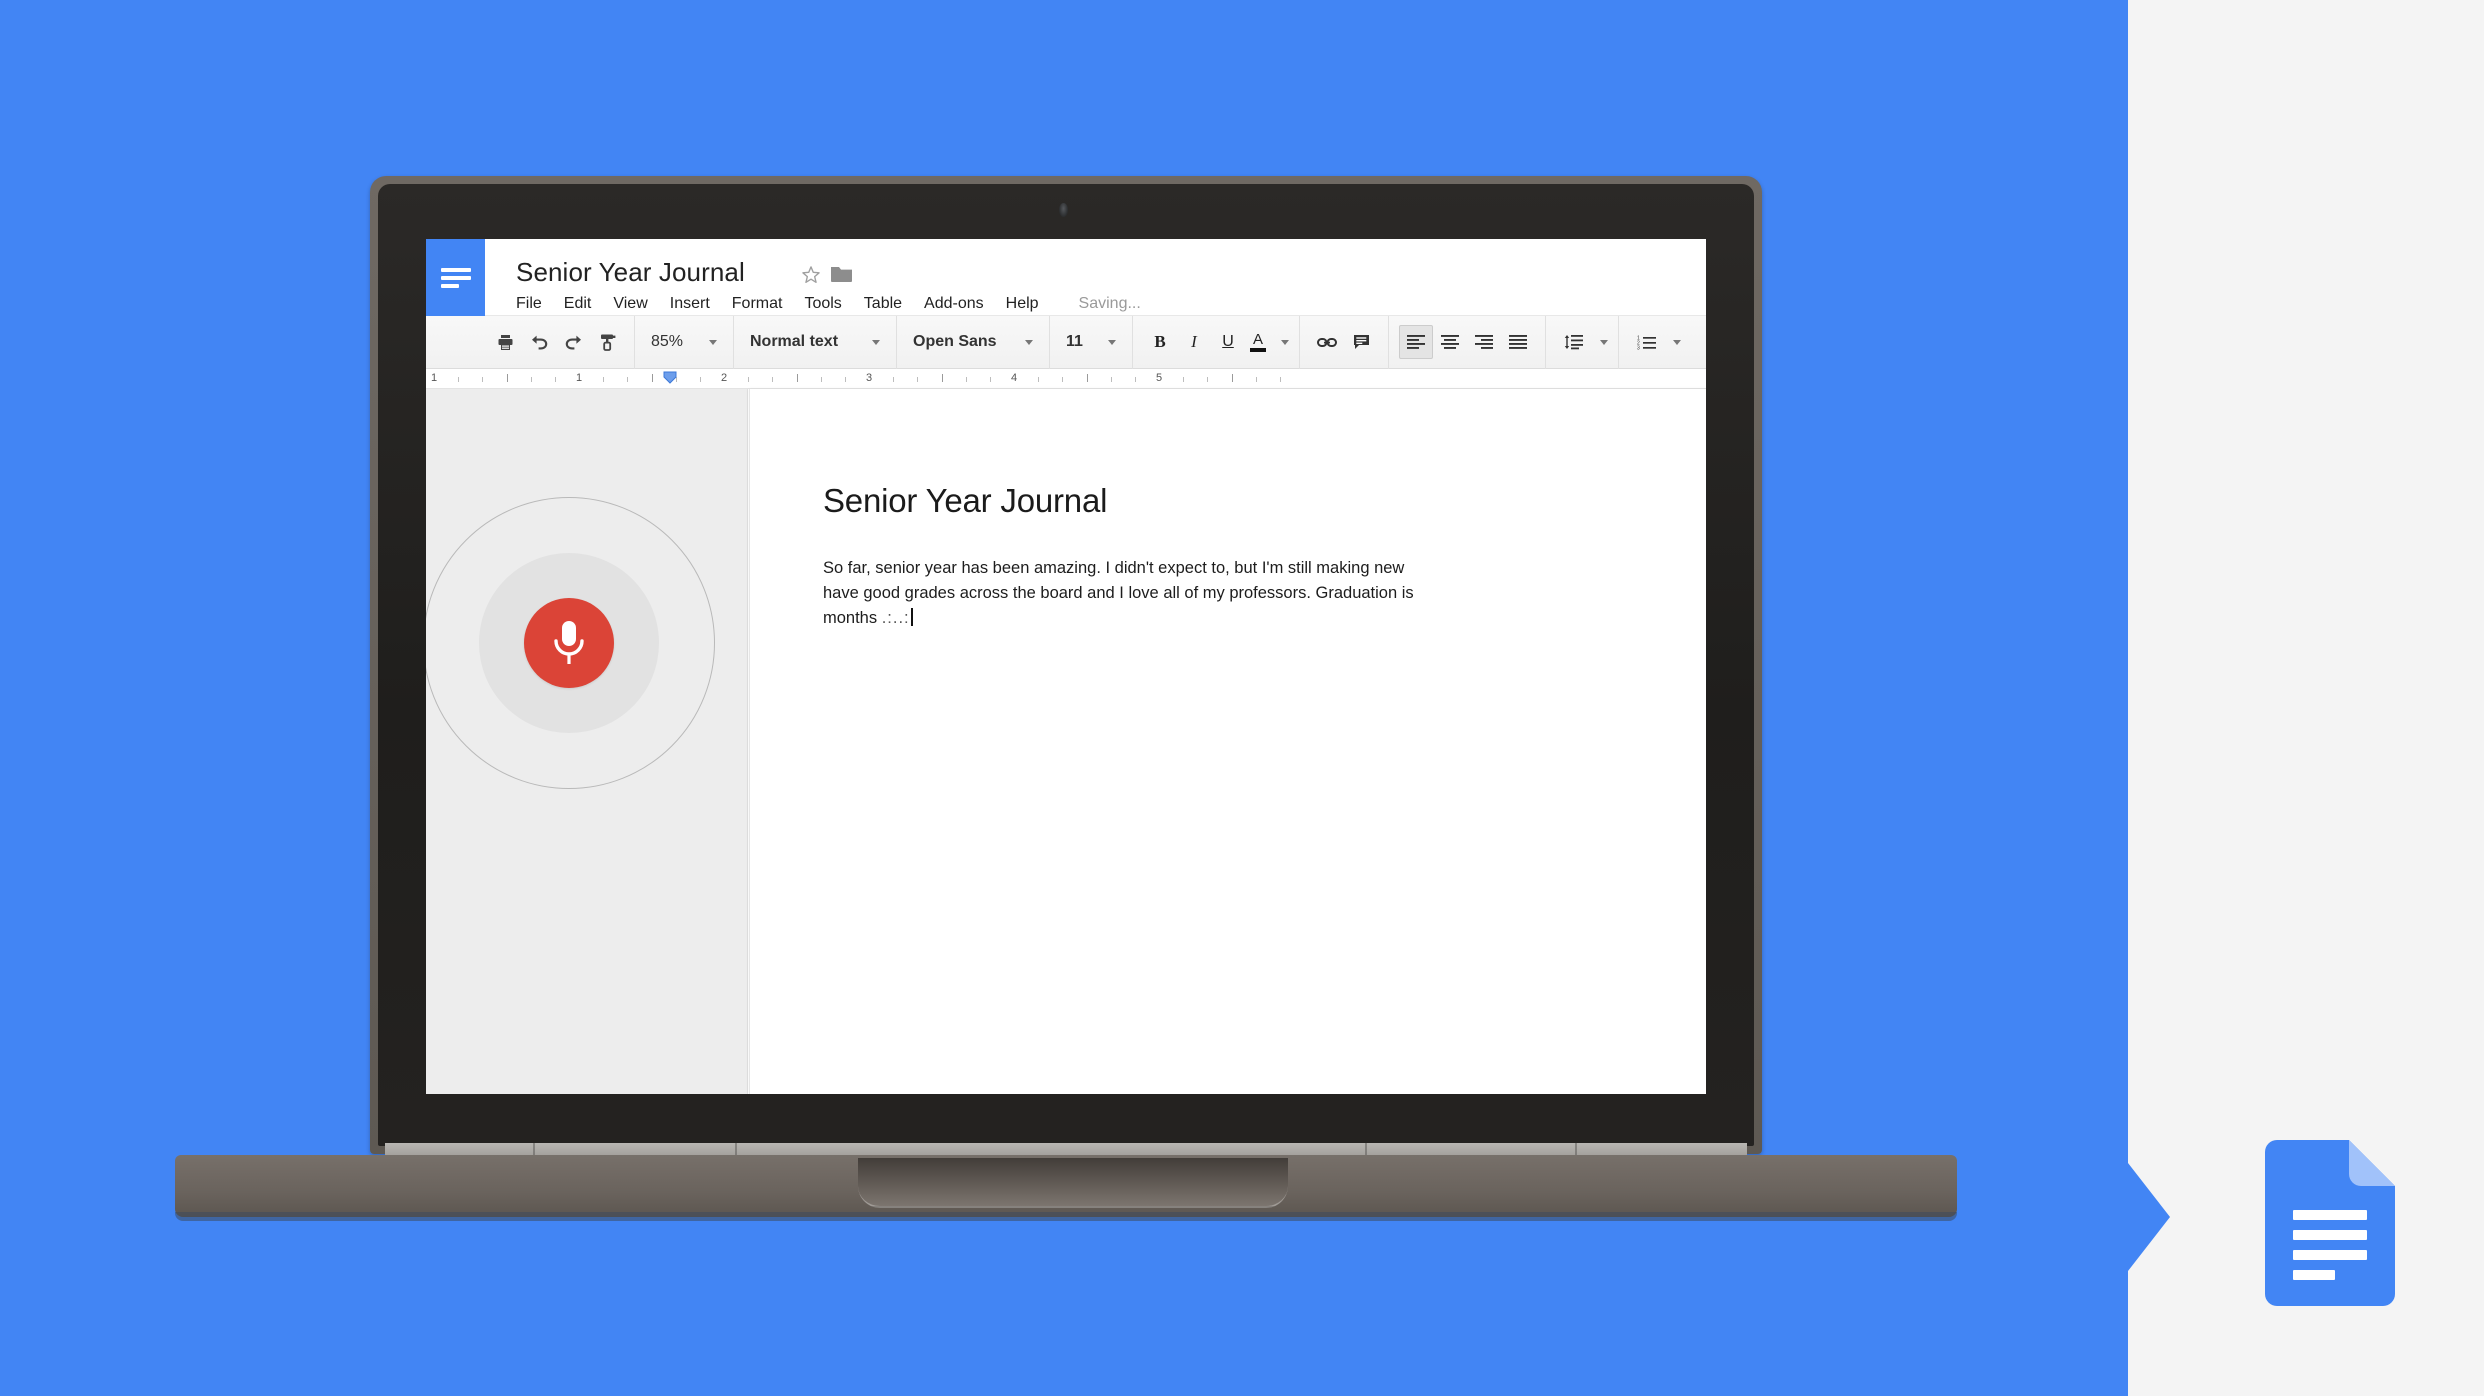  I want to click on docs-logo-lines, so click(455, 277).